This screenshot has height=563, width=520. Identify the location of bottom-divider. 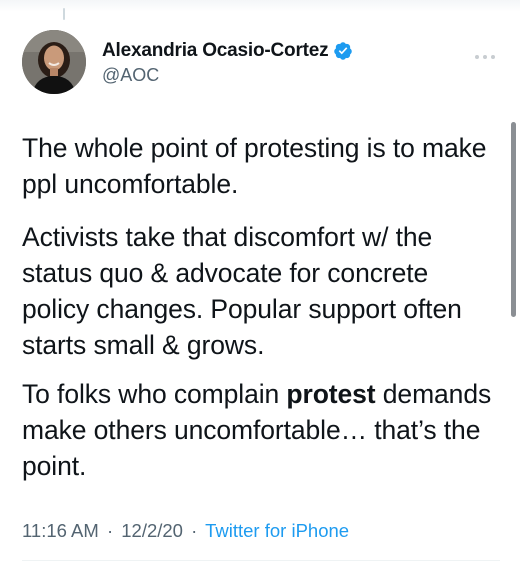
(261, 560).